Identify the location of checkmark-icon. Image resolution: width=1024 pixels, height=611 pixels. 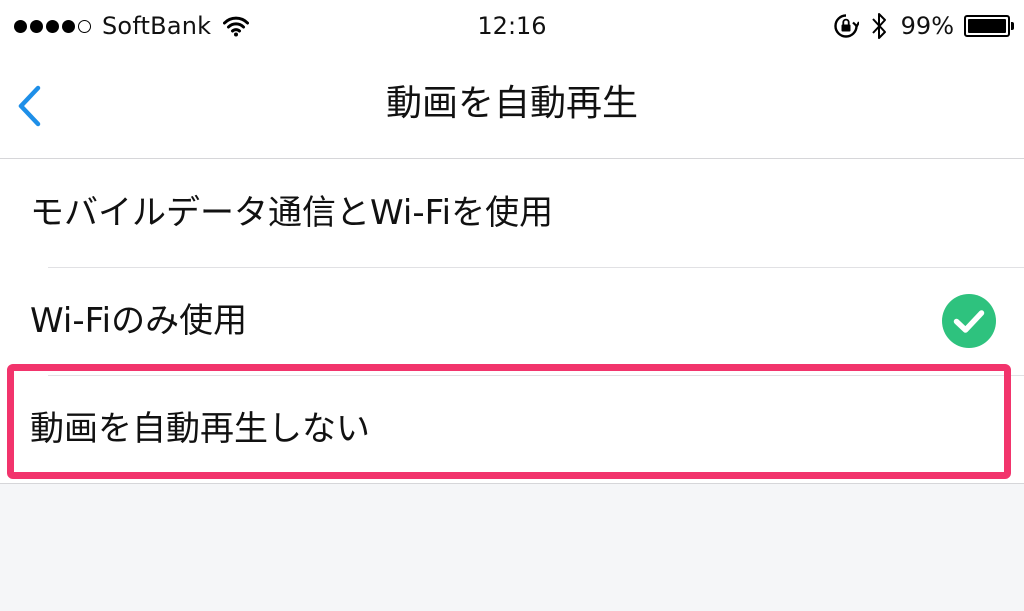
(969, 321).